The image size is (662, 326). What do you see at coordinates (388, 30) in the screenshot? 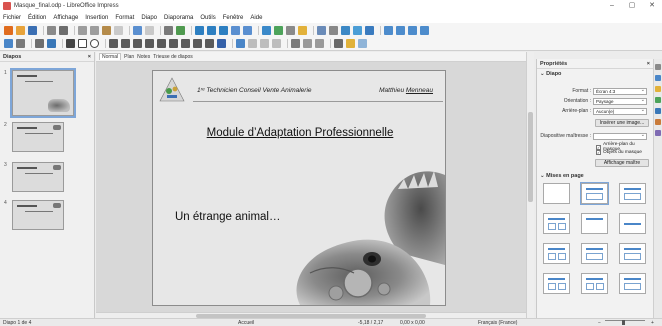
I see `new-slide-icon` at bounding box center [388, 30].